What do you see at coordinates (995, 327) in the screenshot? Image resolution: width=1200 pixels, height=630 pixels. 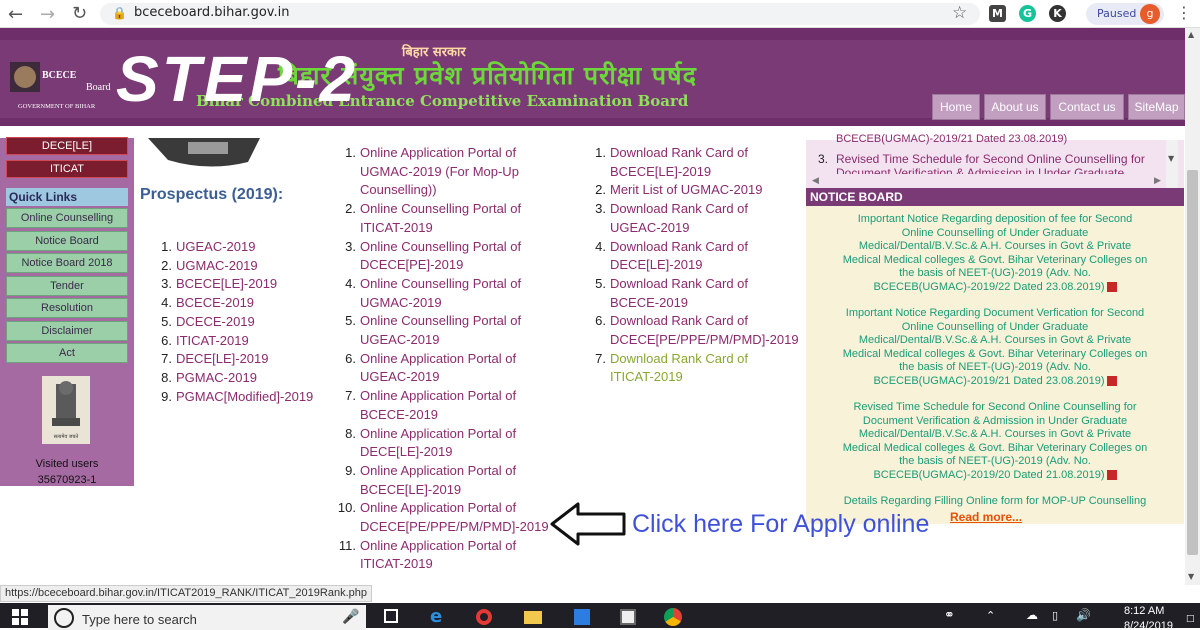 I see `notice-text: Online Counselling of Under Graduate` at bounding box center [995, 327].